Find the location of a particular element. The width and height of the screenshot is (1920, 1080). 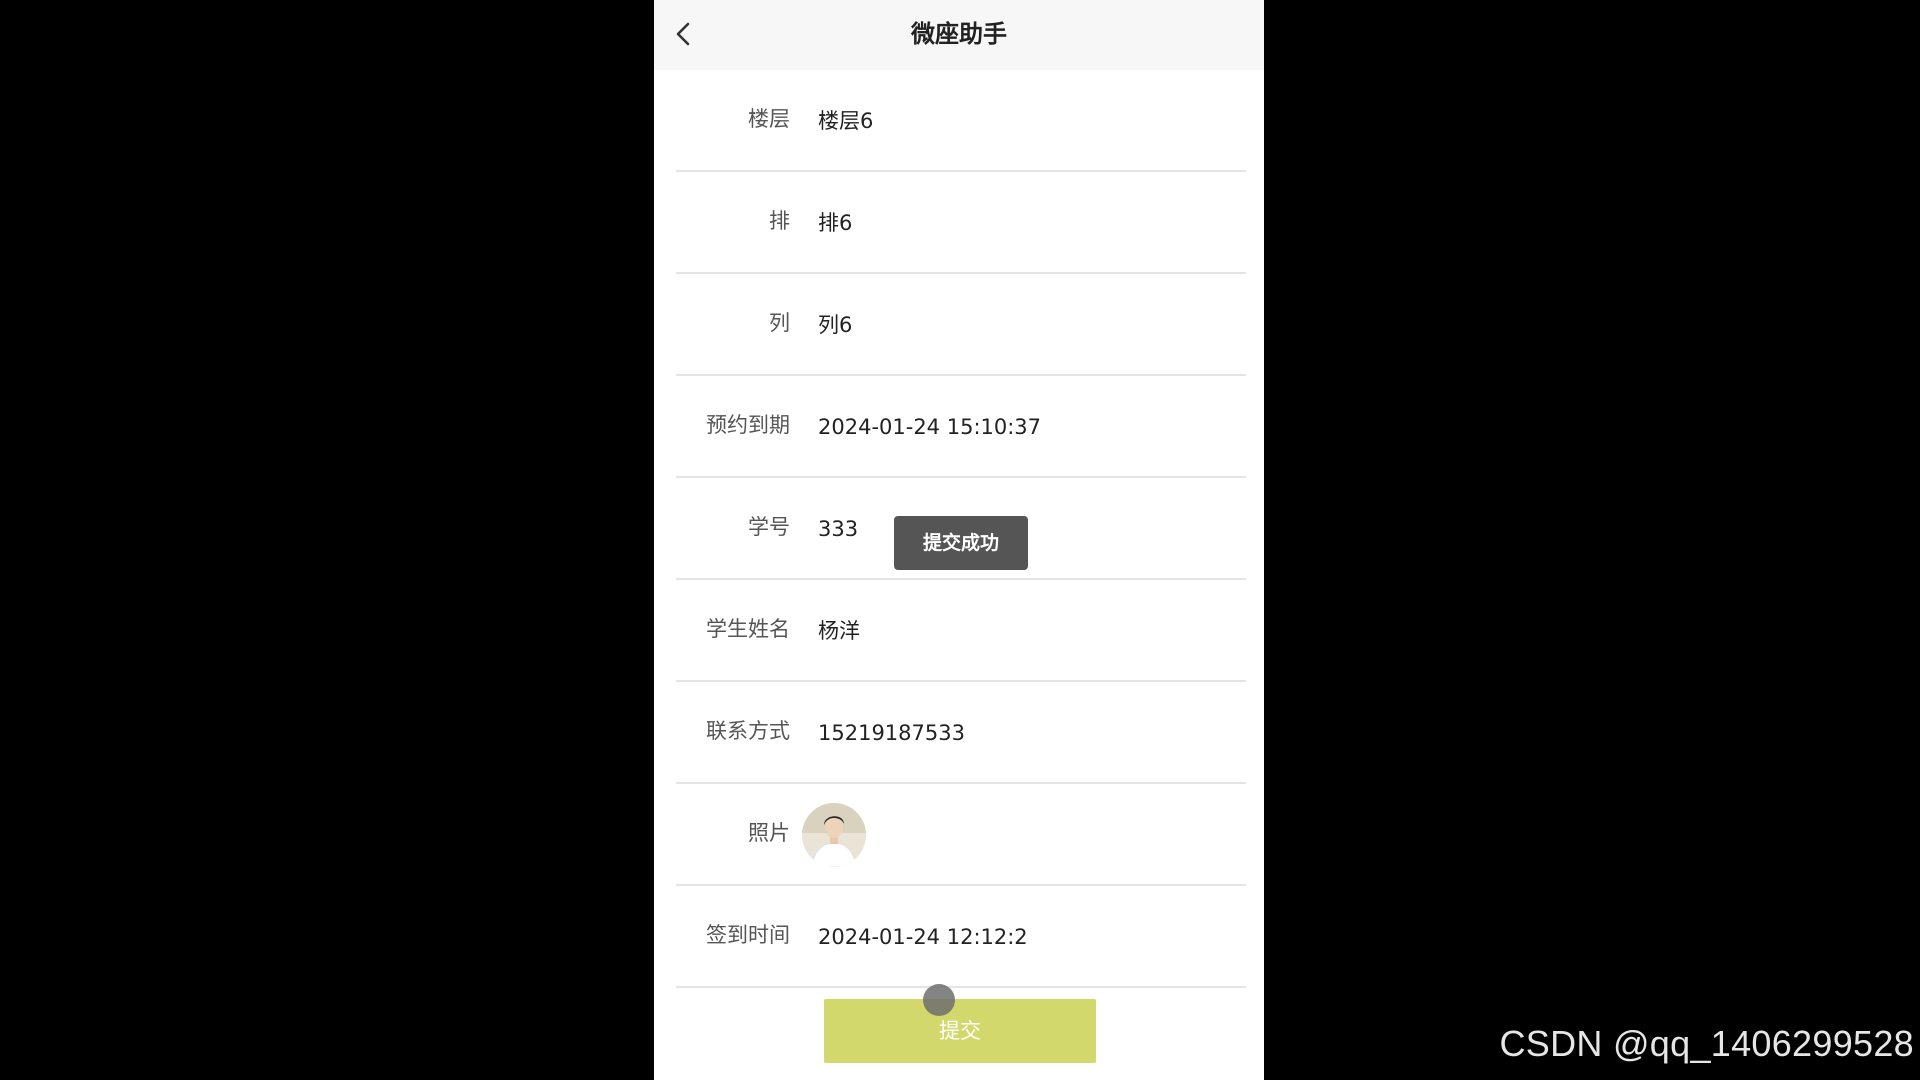

field-label: 照片 is located at coordinates (769, 833).